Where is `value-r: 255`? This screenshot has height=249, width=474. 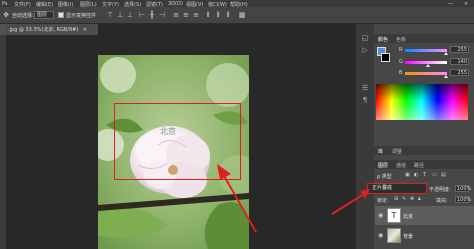 value-r: 255 is located at coordinates (459, 49).